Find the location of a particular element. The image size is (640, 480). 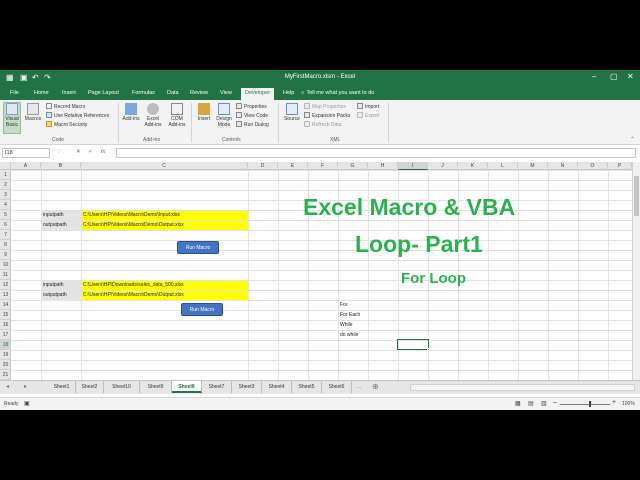

tab-formulas: Formulas is located at coordinates (143, 93).